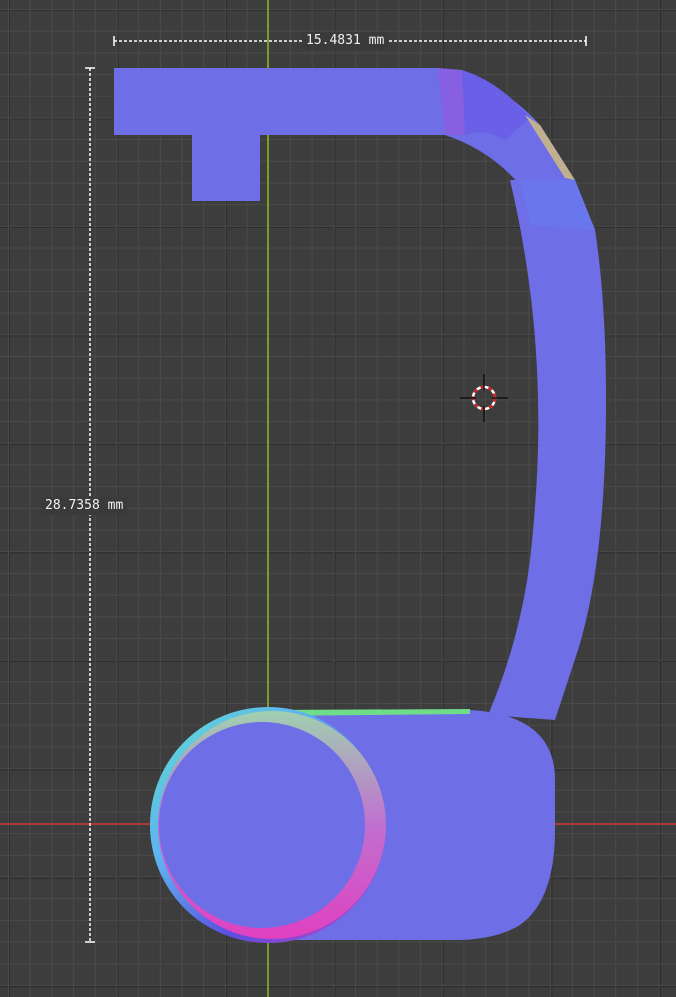 The image size is (676, 997). What do you see at coordinates (484, 398) in the screenshot?
I see `3d-cursor-icon` at bounding box center [484, 398].